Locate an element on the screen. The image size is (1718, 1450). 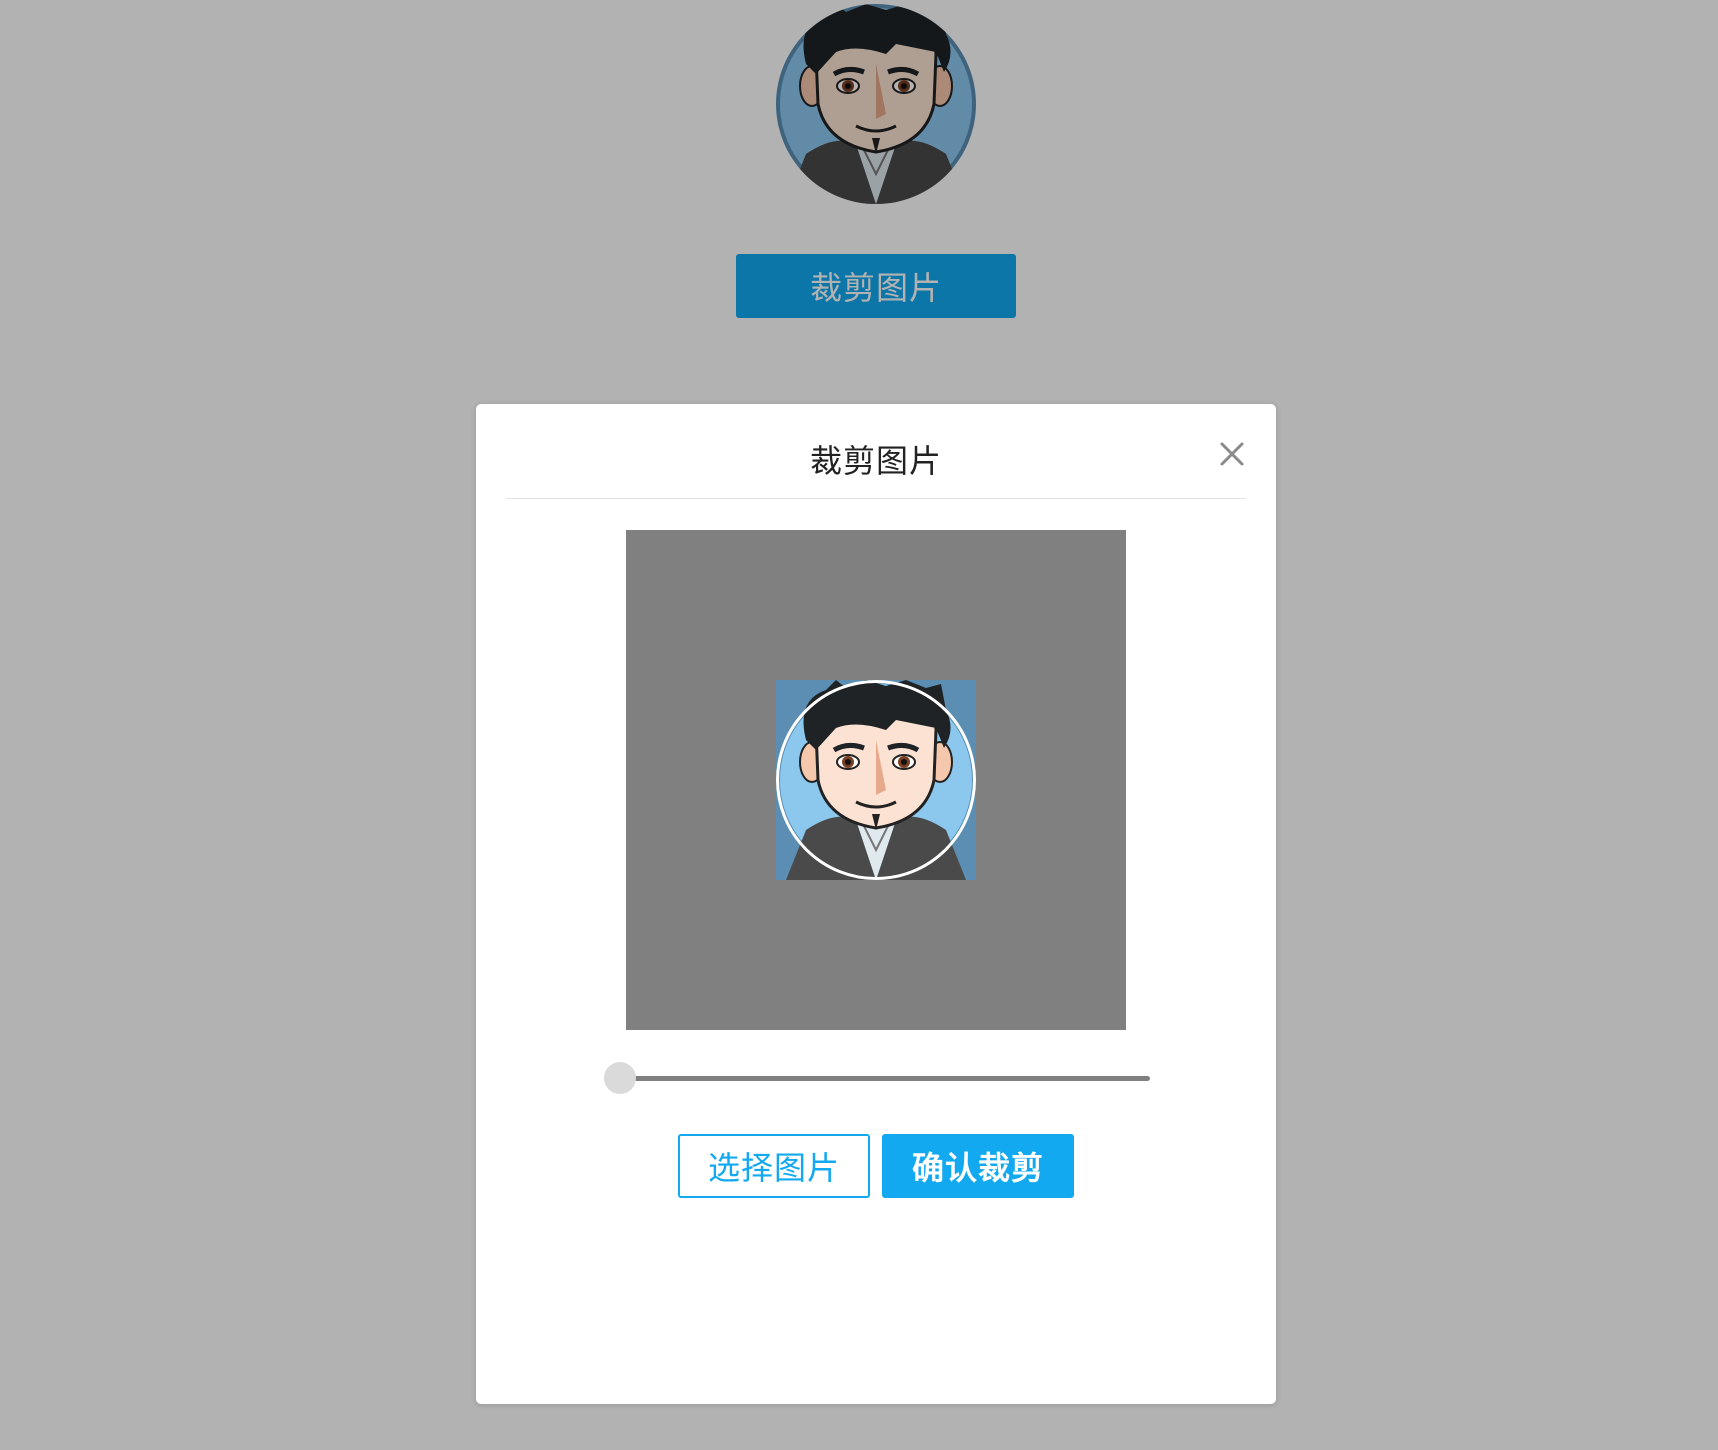
close-icon is located at coordinates (1232, 454).